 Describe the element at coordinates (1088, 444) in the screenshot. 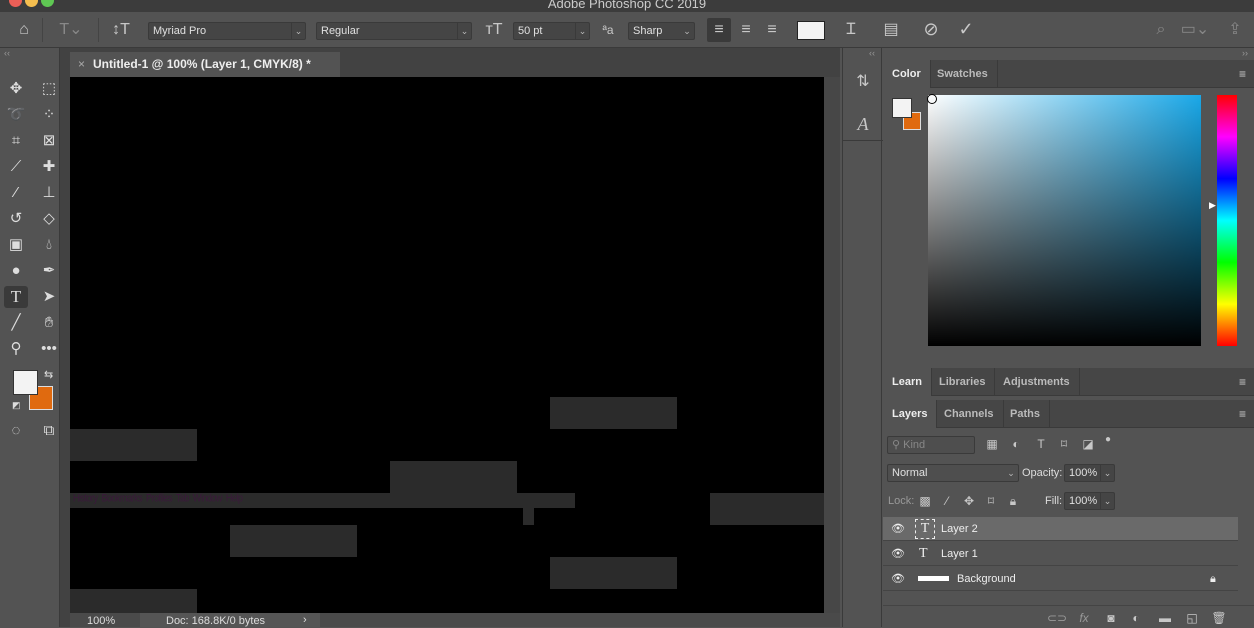

I see `smart-object-filter-icon: ◪` at that location.